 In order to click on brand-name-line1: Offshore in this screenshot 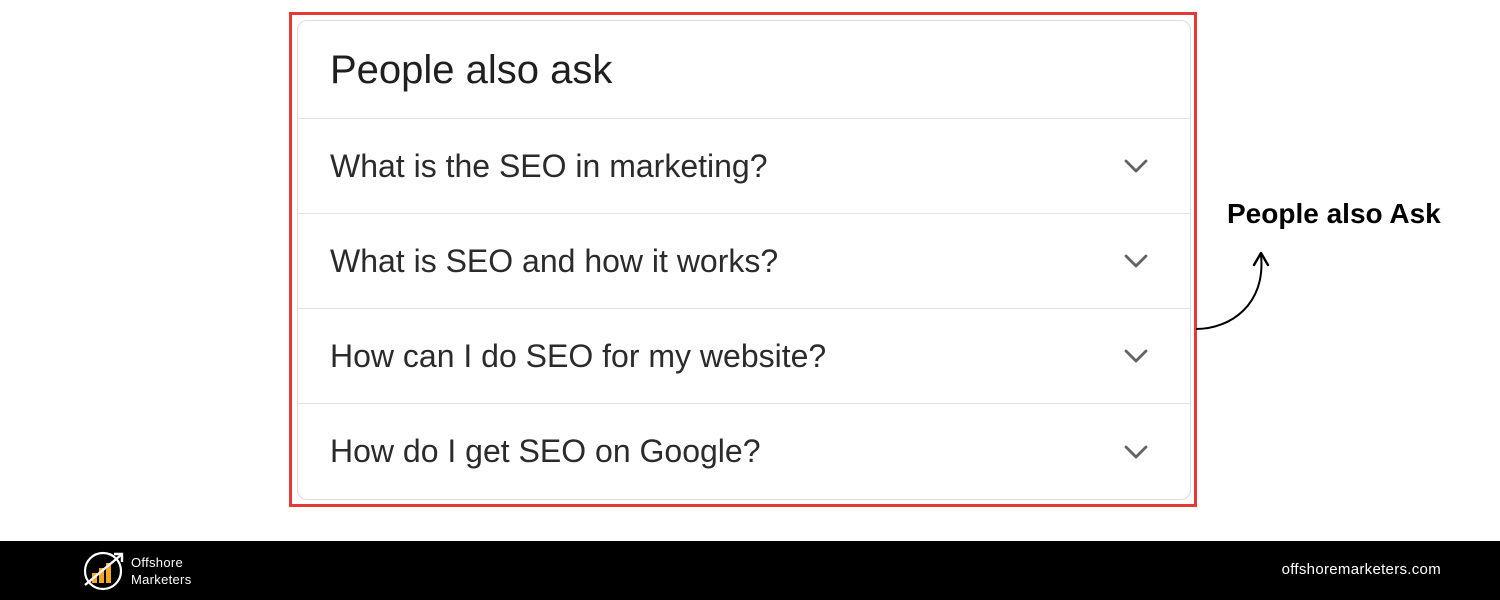, I will do `click(157, 562)`.